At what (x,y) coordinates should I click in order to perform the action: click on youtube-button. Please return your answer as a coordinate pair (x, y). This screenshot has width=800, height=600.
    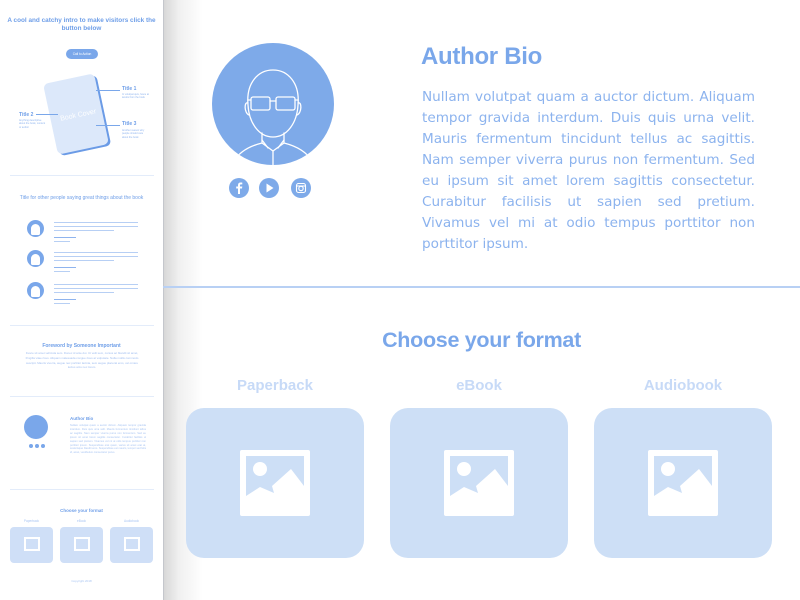
    Looking at the image, I should click on (269, 188).